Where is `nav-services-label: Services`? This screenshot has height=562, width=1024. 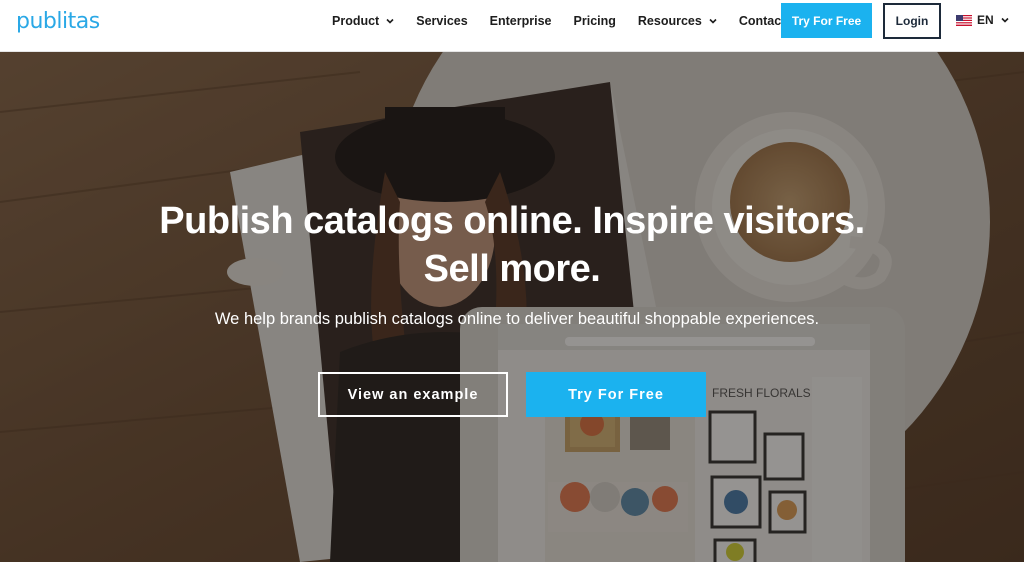 nav-services-label: Services is located at coordinates (442, 21).